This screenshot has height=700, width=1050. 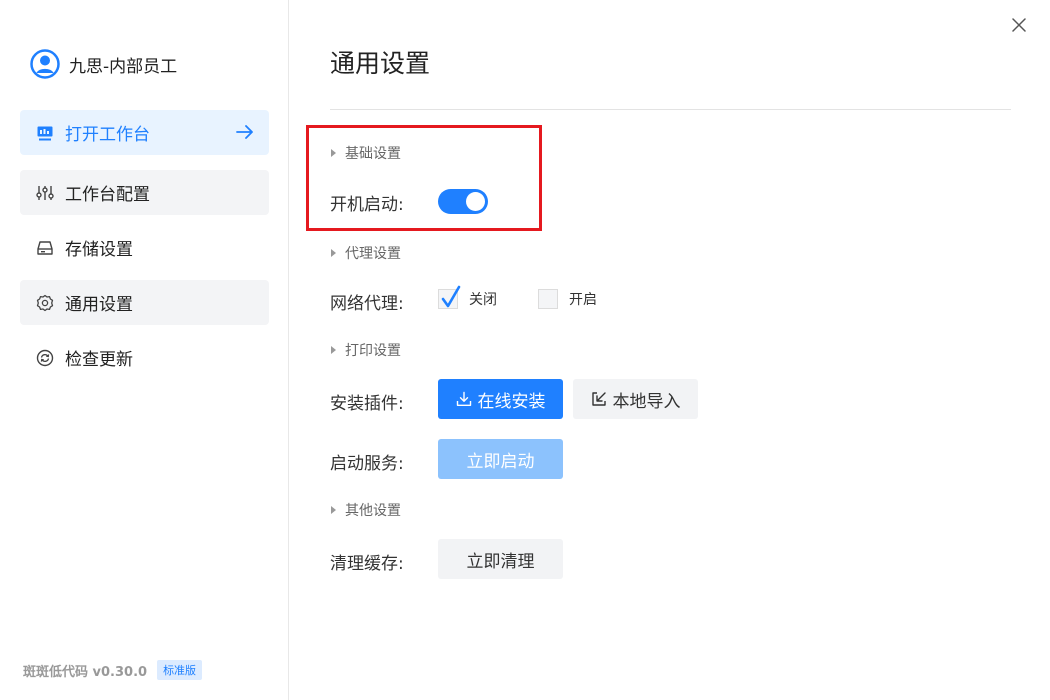 I want to click on toggle-knob, so click(x=475, y=201).